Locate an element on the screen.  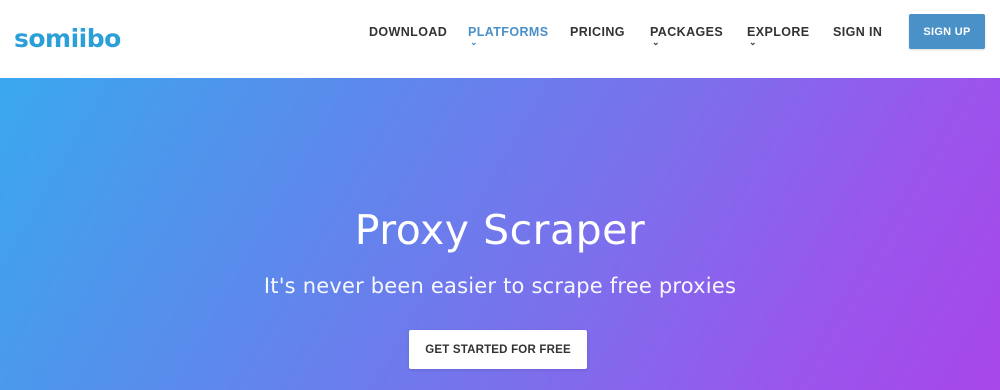
nav-platforms-label: PLATFORMS is located at coordinates (508, 32).